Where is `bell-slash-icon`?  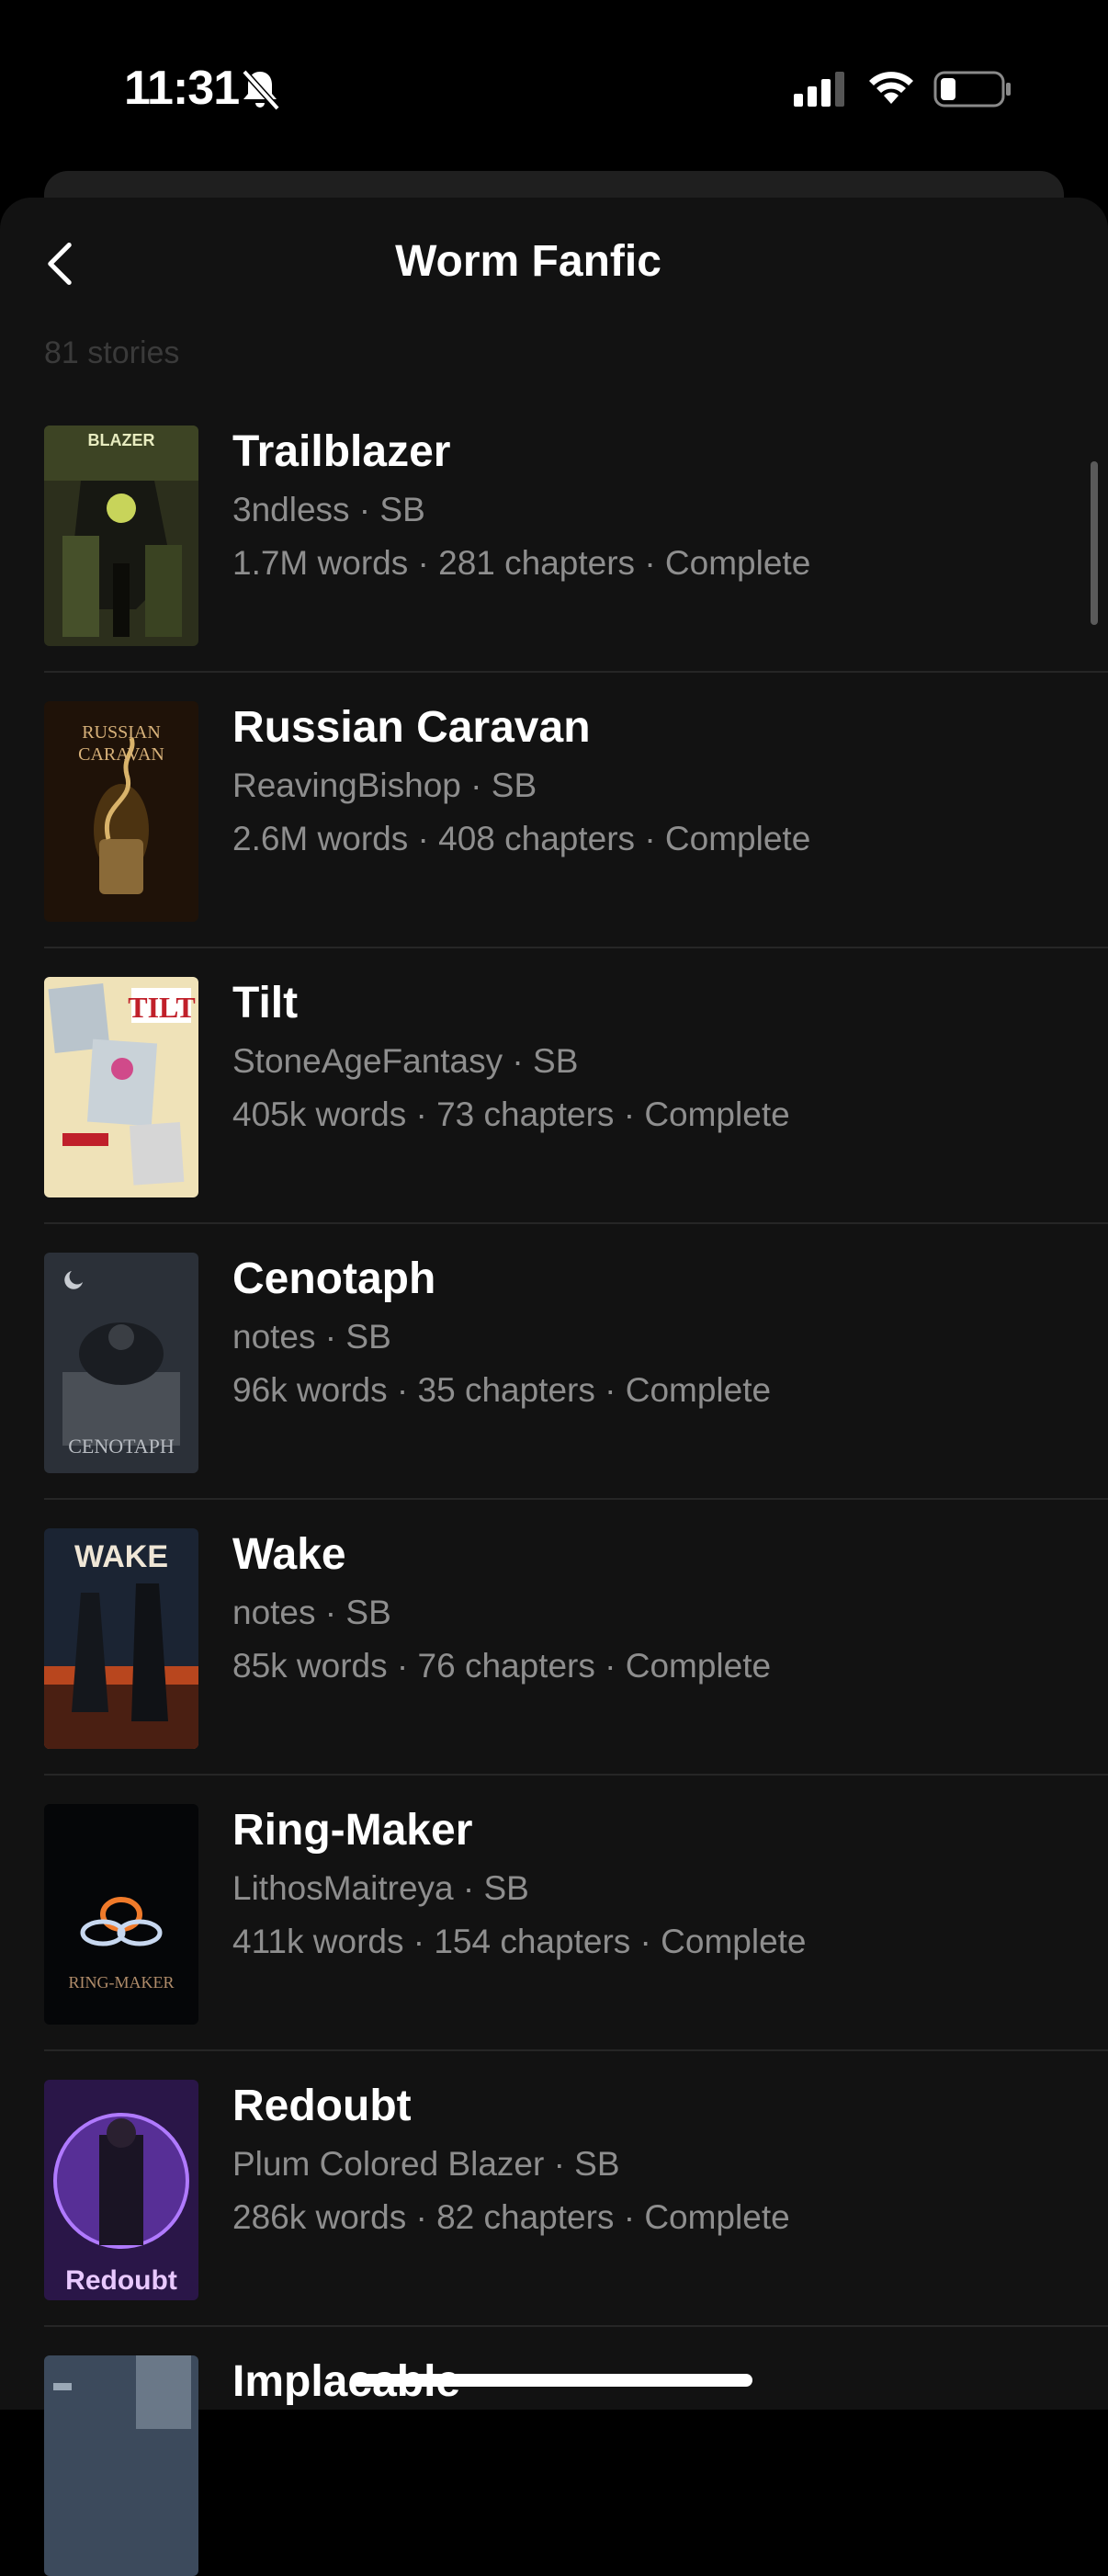
bell-slash-icon is located at coordinates (260, 89).